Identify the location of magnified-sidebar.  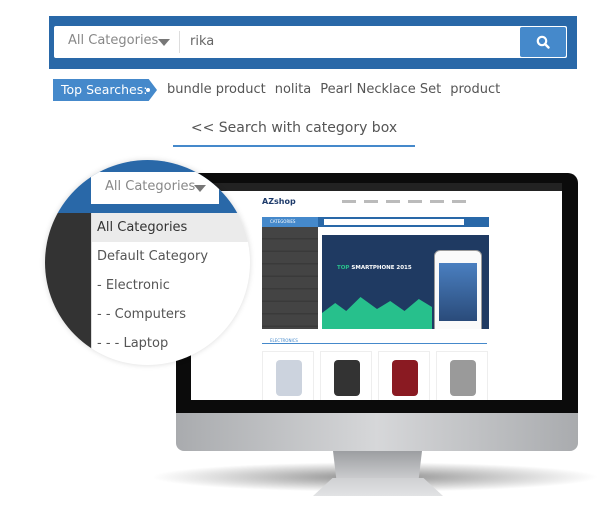
(68, 289).